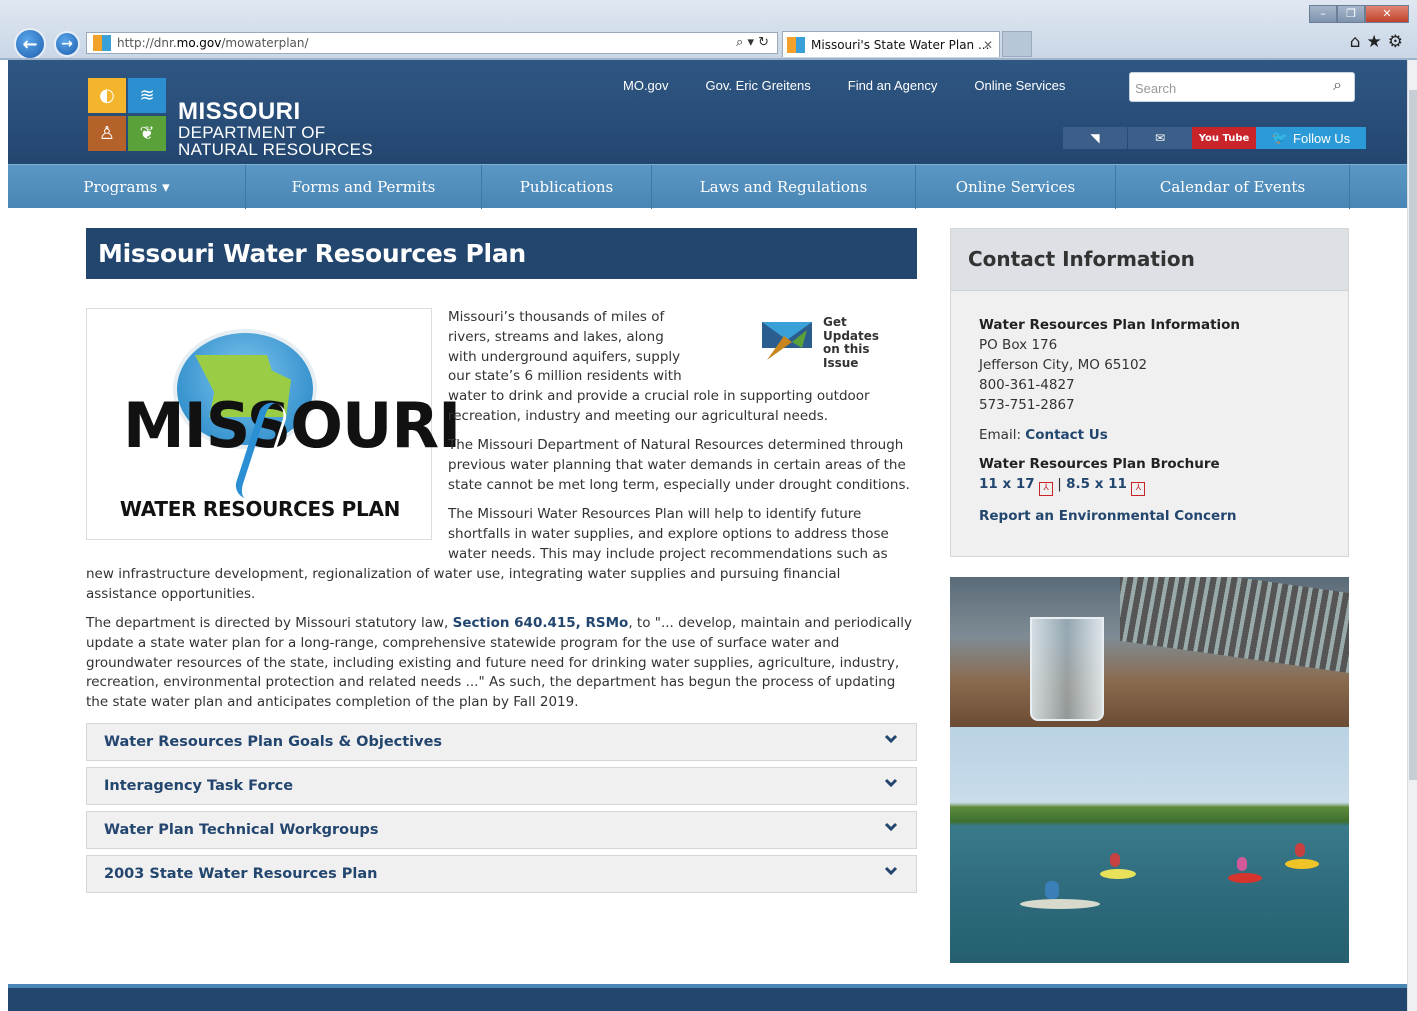 Image resolution: width=1417 pixels, height=1011 pixels. I want to click on statute-link: Section 640.415, RSMo, so click(541, 623).